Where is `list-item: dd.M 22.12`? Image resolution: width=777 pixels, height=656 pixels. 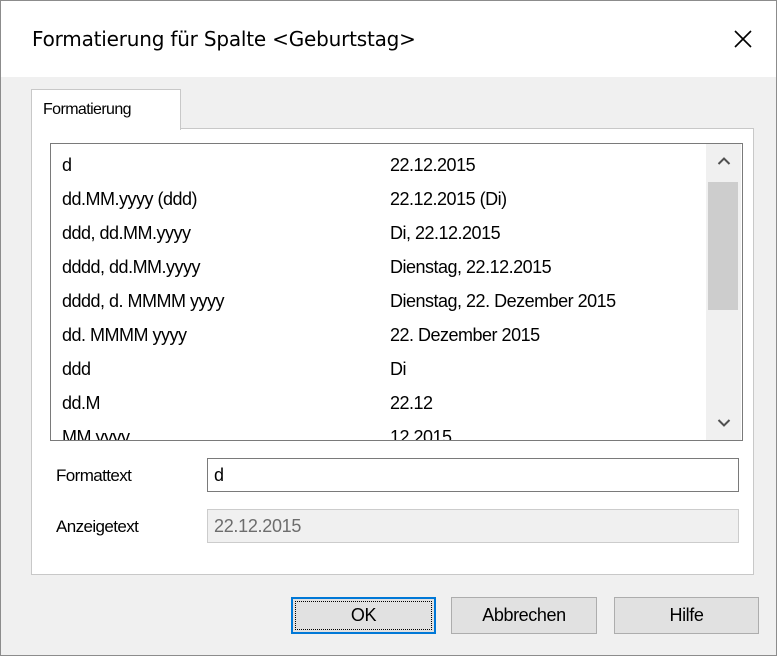 list-item: dd.M 22.12 is located at coordinates (377, 404).